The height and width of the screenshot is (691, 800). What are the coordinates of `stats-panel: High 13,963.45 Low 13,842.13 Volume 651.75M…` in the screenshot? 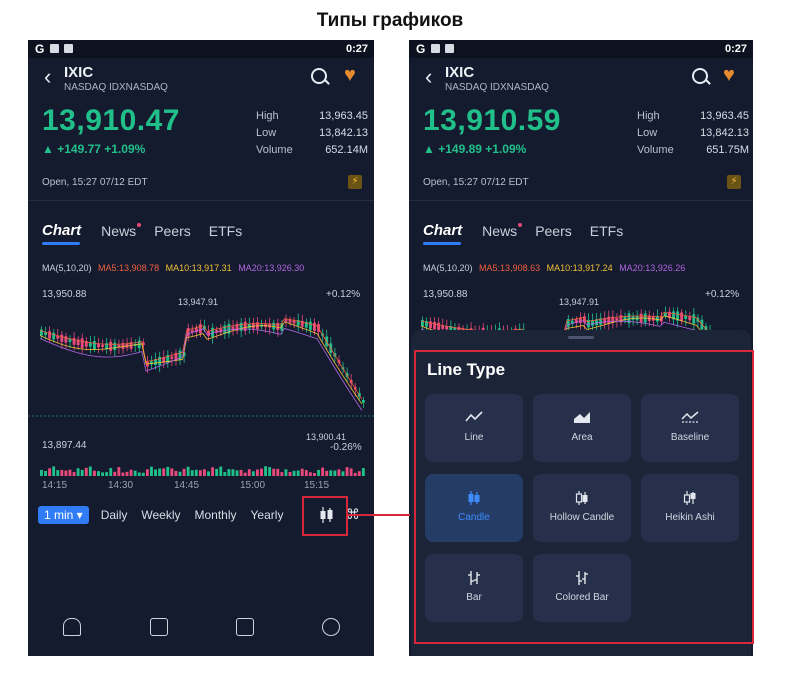 It's located at (693, 133).